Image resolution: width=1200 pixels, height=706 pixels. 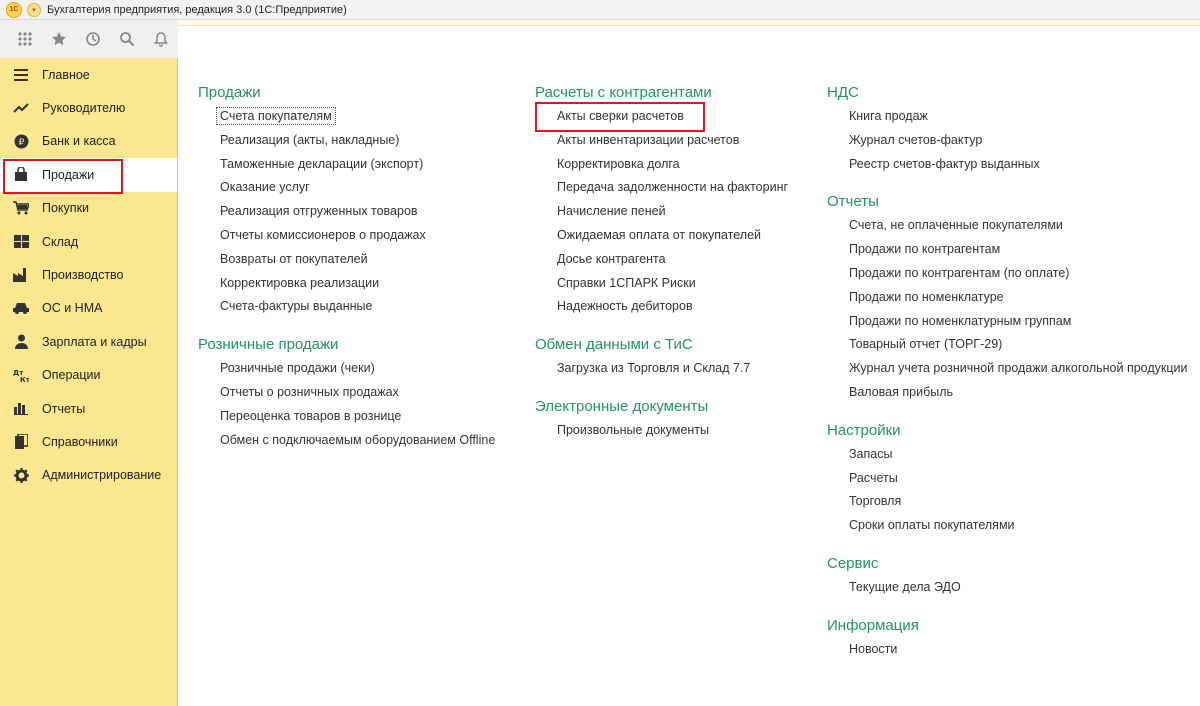 What do you see at coordinates (1007, 564) in the screenshot?
I see `section-title-service: Сервис` at bounding box center [1007, 564].